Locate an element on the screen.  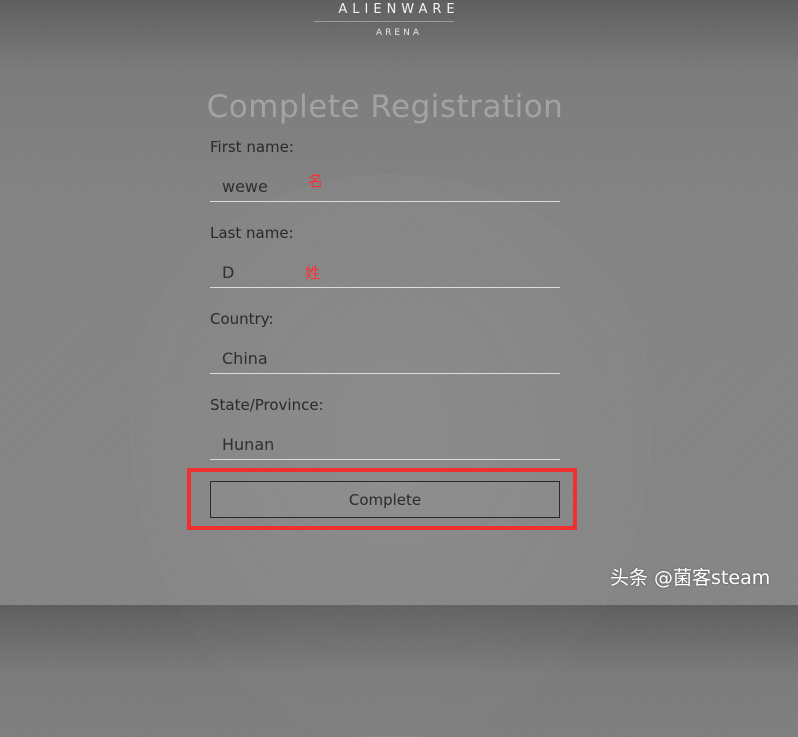
first-name-field: wewe is located at coordinates (385, 187).